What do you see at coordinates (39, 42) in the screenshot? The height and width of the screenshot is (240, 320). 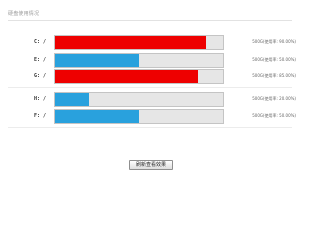 I see `drive-label: C: /` at bounding box center [39, 42].